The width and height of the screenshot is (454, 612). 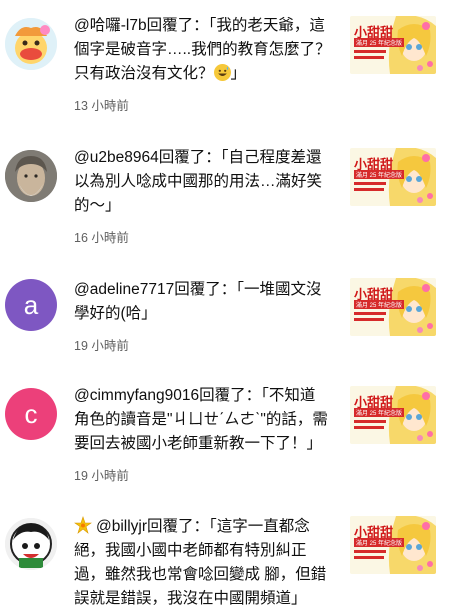 I want to click on message-line: 個字是破音字…..我們的教育怎麼了？, so click(x=202, y=49).